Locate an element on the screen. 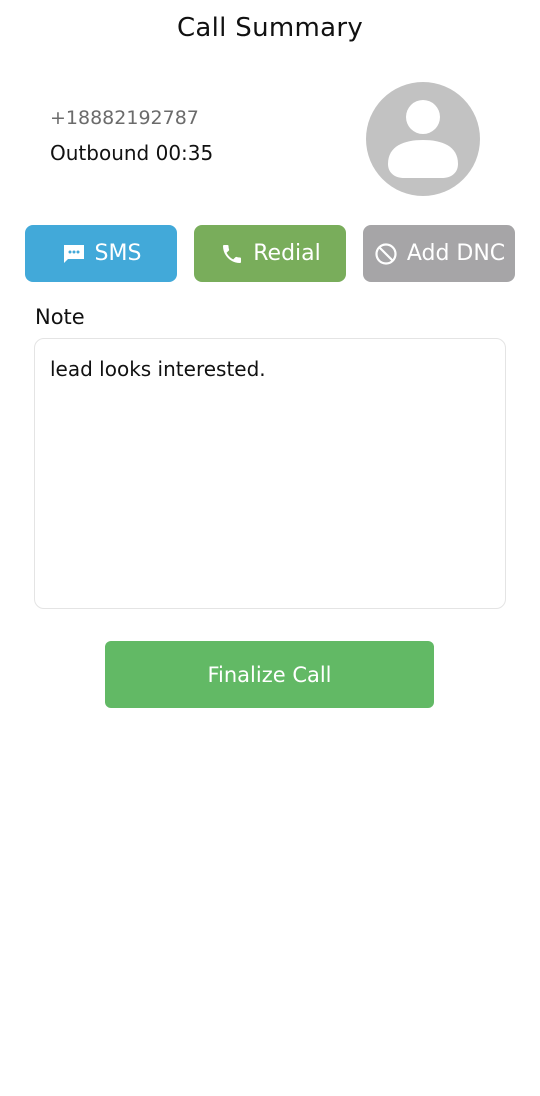 This screenshot has width=540, height=1096. phone-icon is located at coordinates (232, 254).